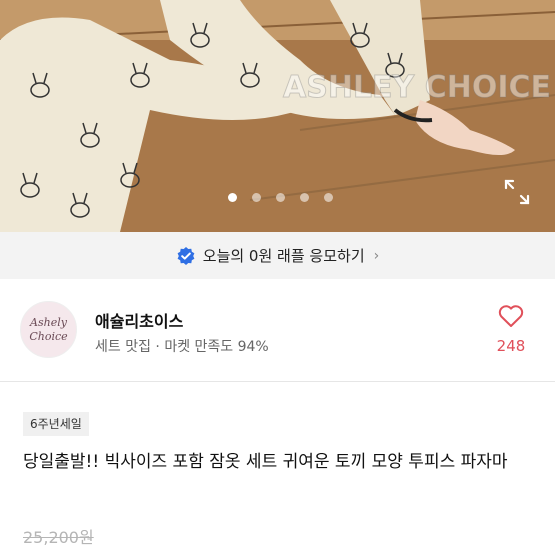 Image resolution: width=555 pixels, height=555 pixels. Describe the element at coordinates (139, 320) in the screenshot. I see `seller-name: 애슐리초이스` at that location.